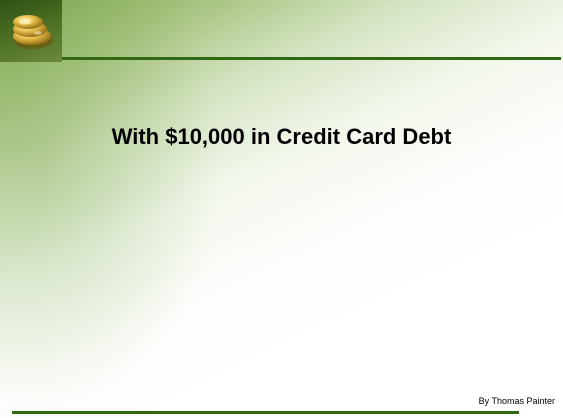 This screenshot has height=418, width=563. I want to click on gold-coins-graphic, so click(33, 32).